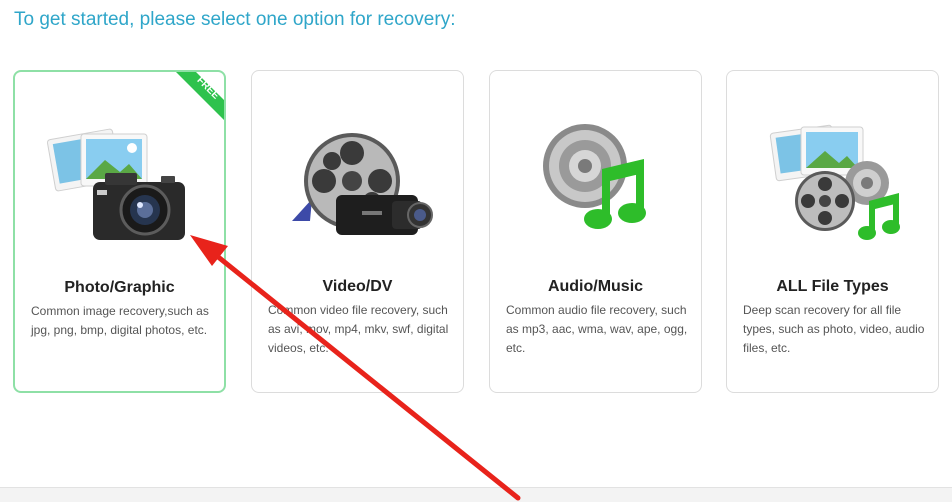  I want to click on speaker-music-note-icon, so click(595, 161).